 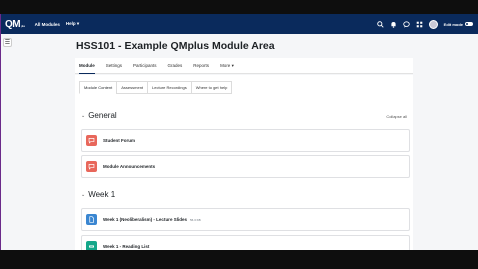 What do you see at coordinates (380, 24) in the screenshot?
I see `search-icon` at bounding box center [380, 24].